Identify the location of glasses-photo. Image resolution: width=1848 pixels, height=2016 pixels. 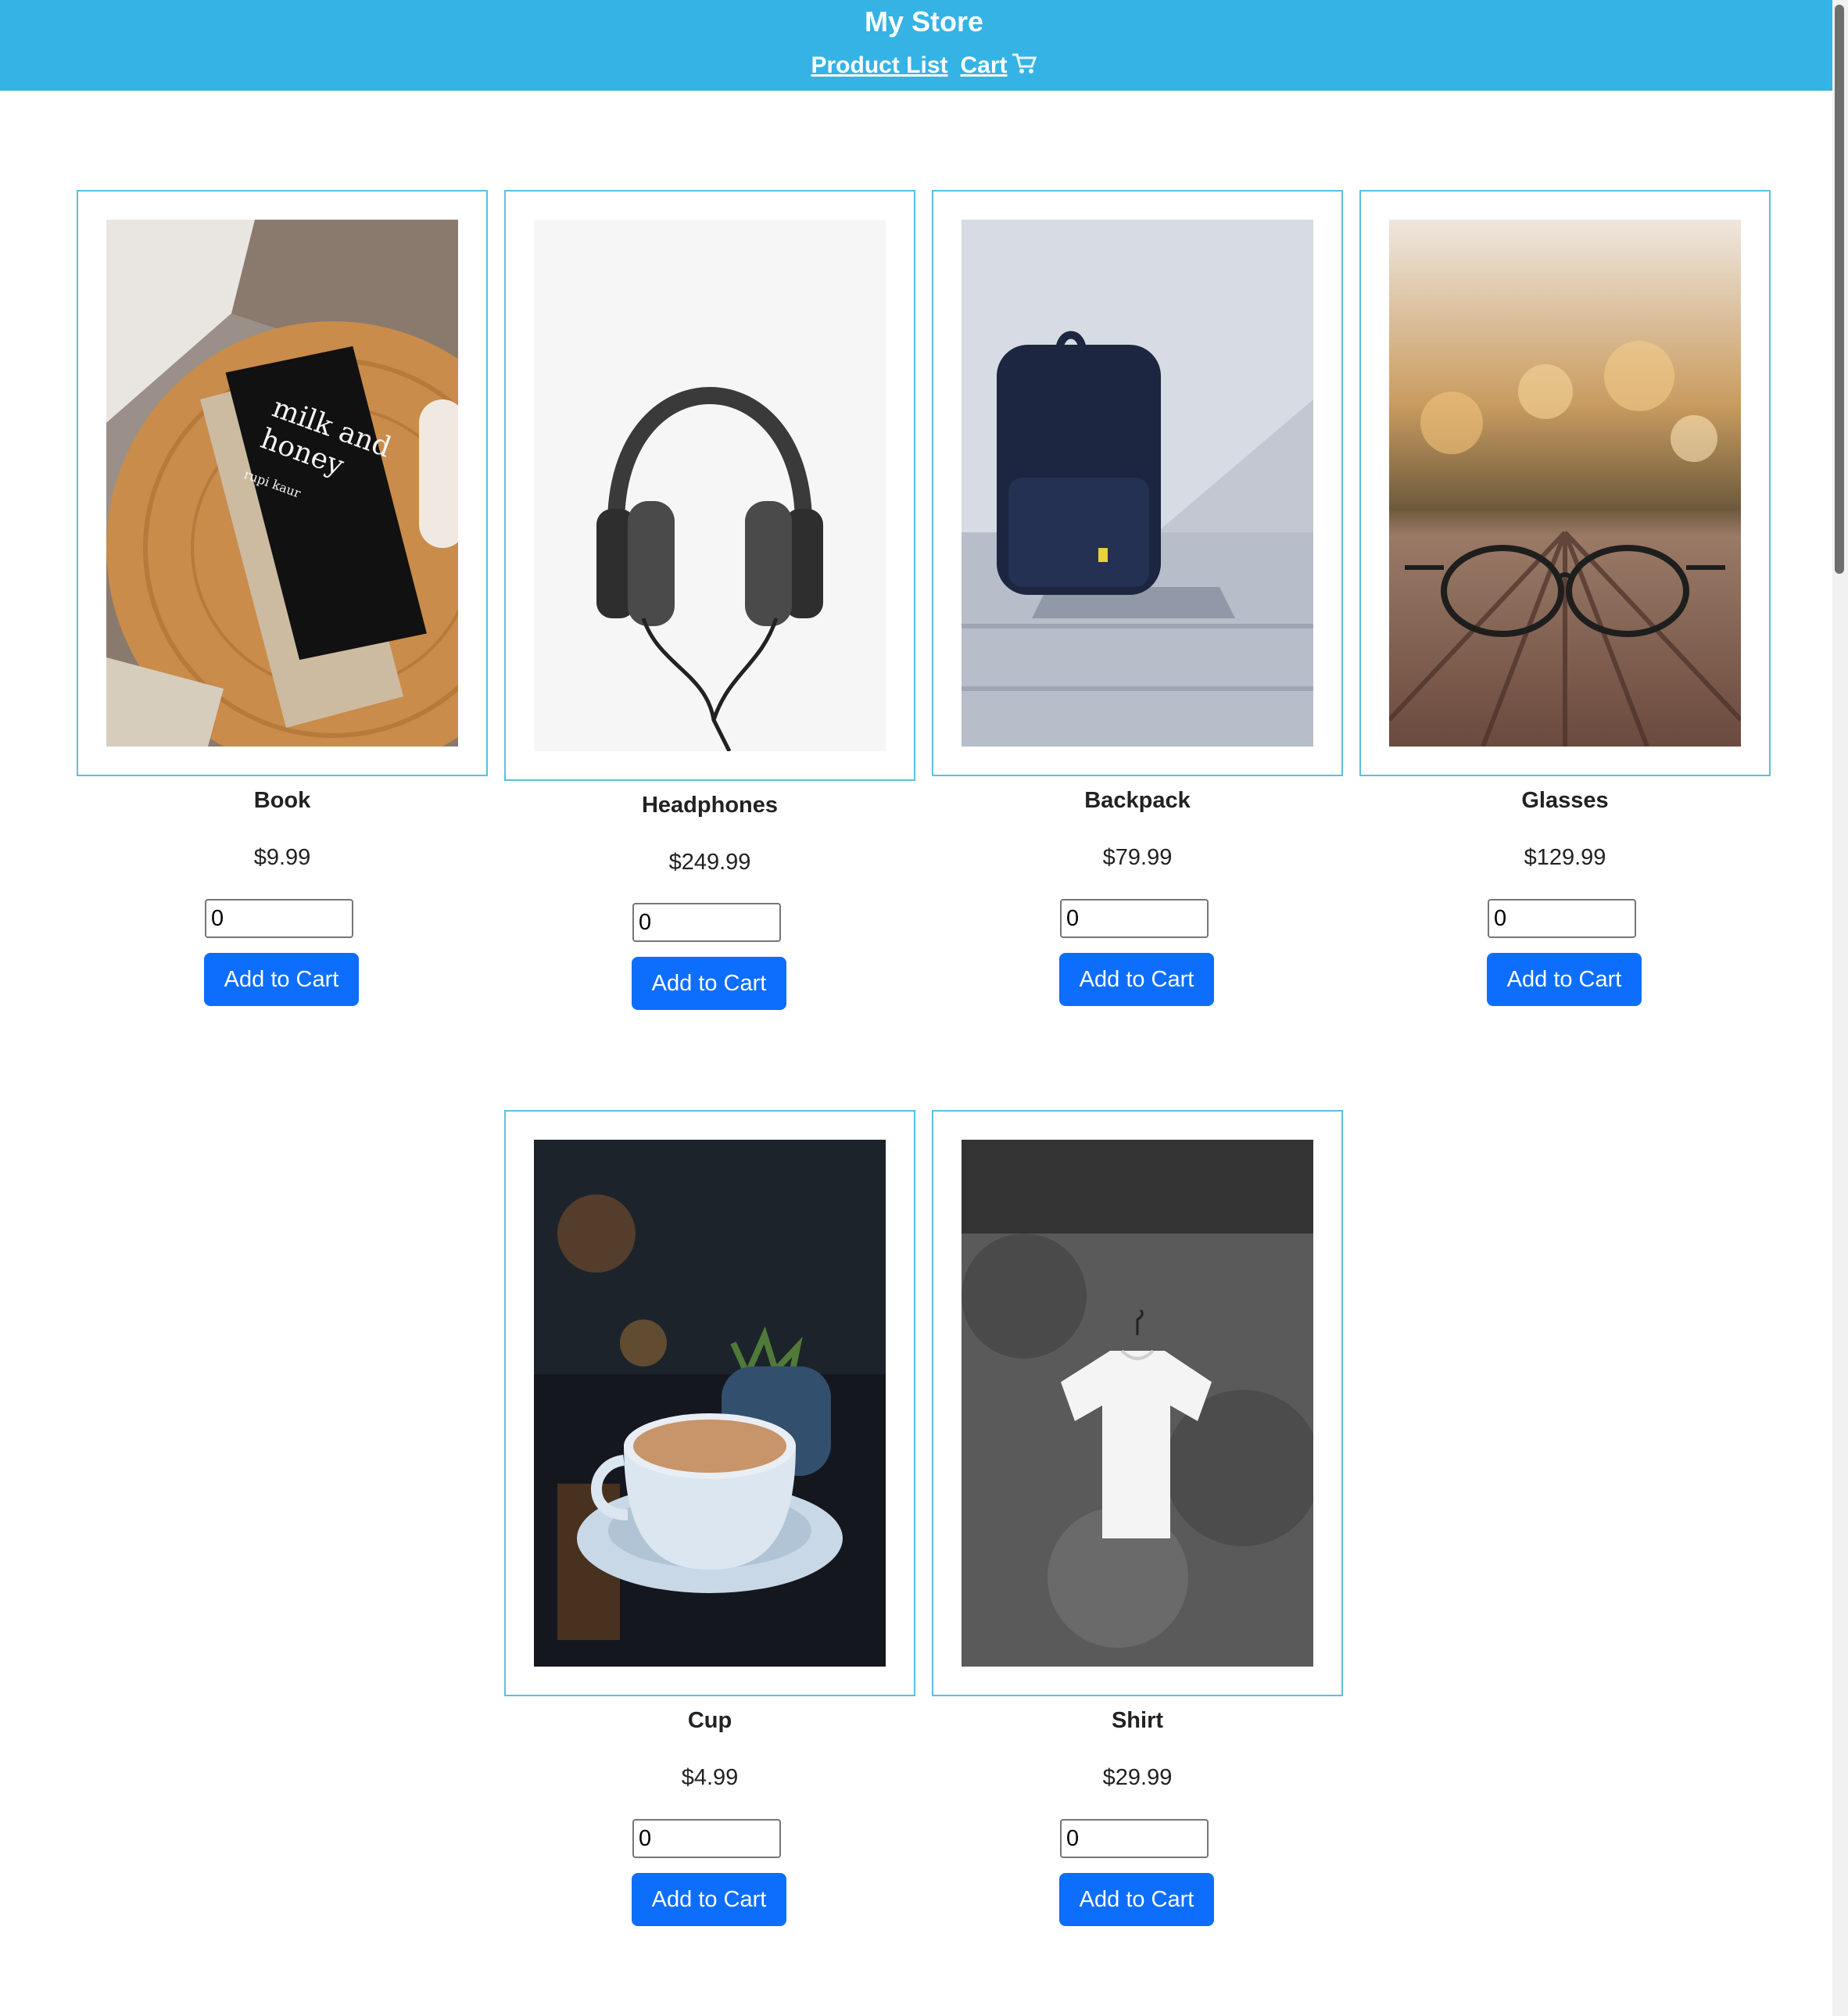
(1565, 483).